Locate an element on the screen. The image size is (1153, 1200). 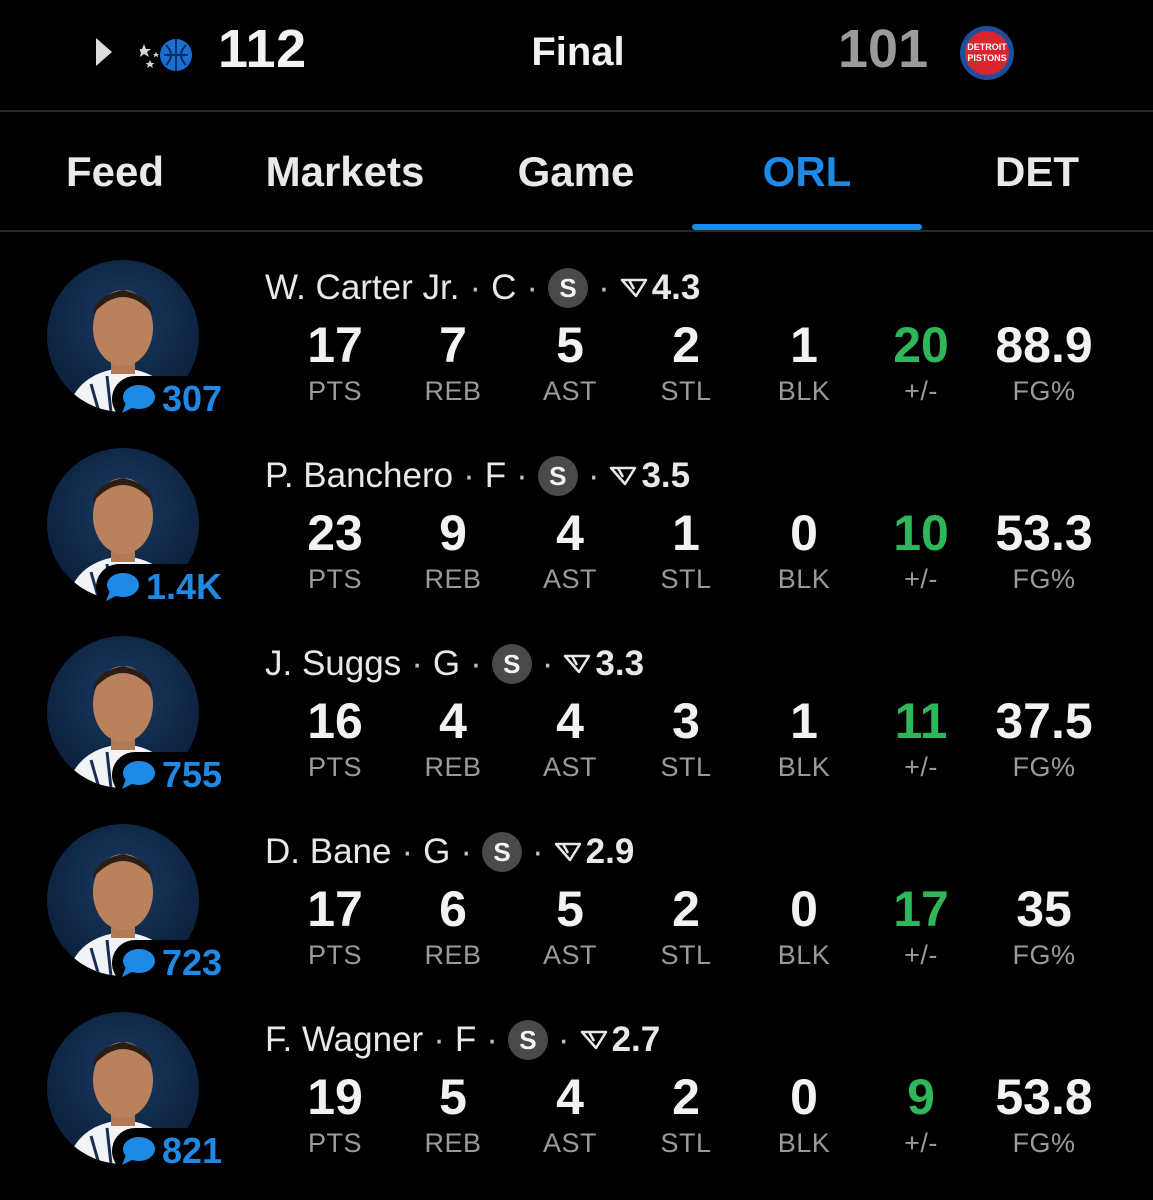
stat-reb: 4 REB is located at coordinates (453, 738).